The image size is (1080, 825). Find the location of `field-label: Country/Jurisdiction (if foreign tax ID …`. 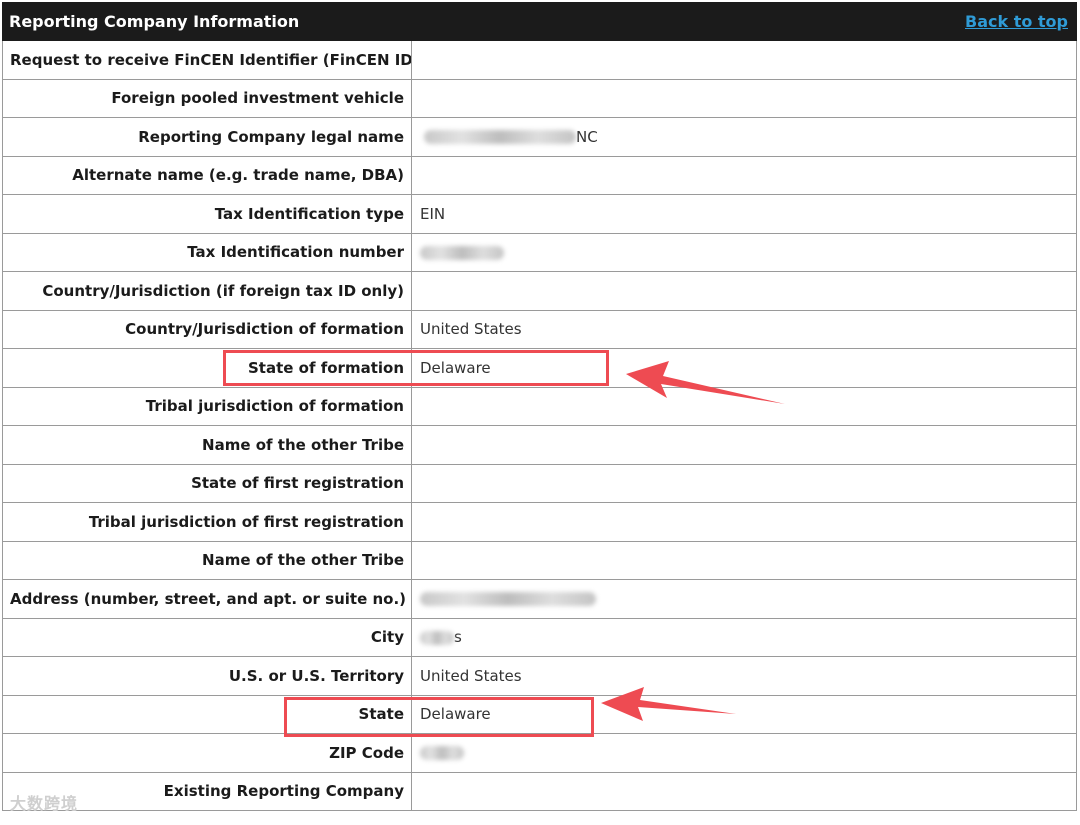

field-label: Country/Jurisdiction (if foreign tax ID … is located at coordinates (207, 291).